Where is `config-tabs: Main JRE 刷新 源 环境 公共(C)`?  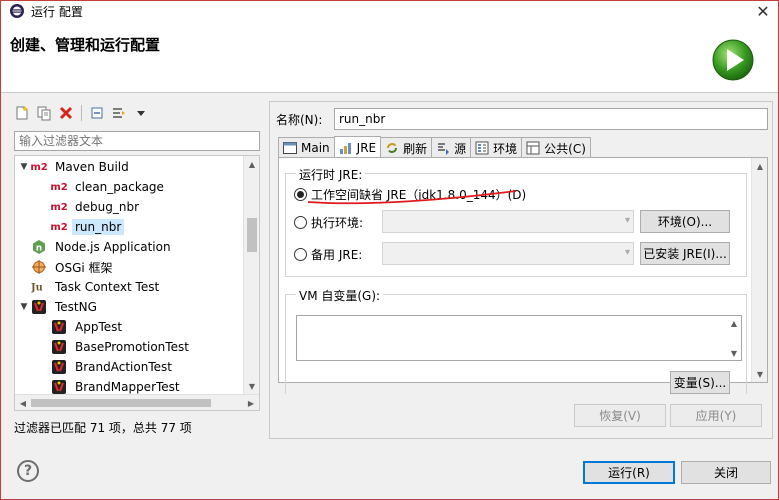
config-tabs: Main JRE 刷新 源 环境 公共(C) is located at coordinates (434, 147).